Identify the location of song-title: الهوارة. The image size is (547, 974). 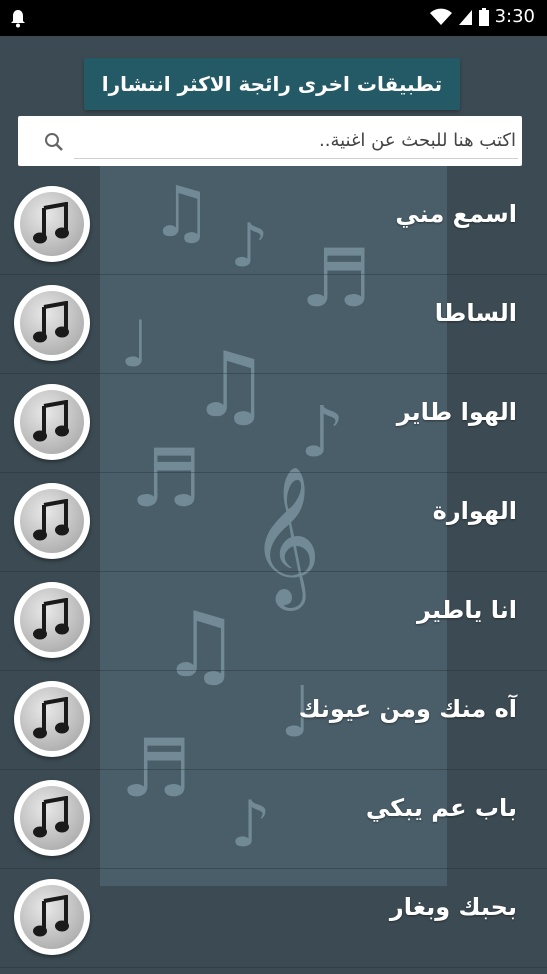
(474, 511).